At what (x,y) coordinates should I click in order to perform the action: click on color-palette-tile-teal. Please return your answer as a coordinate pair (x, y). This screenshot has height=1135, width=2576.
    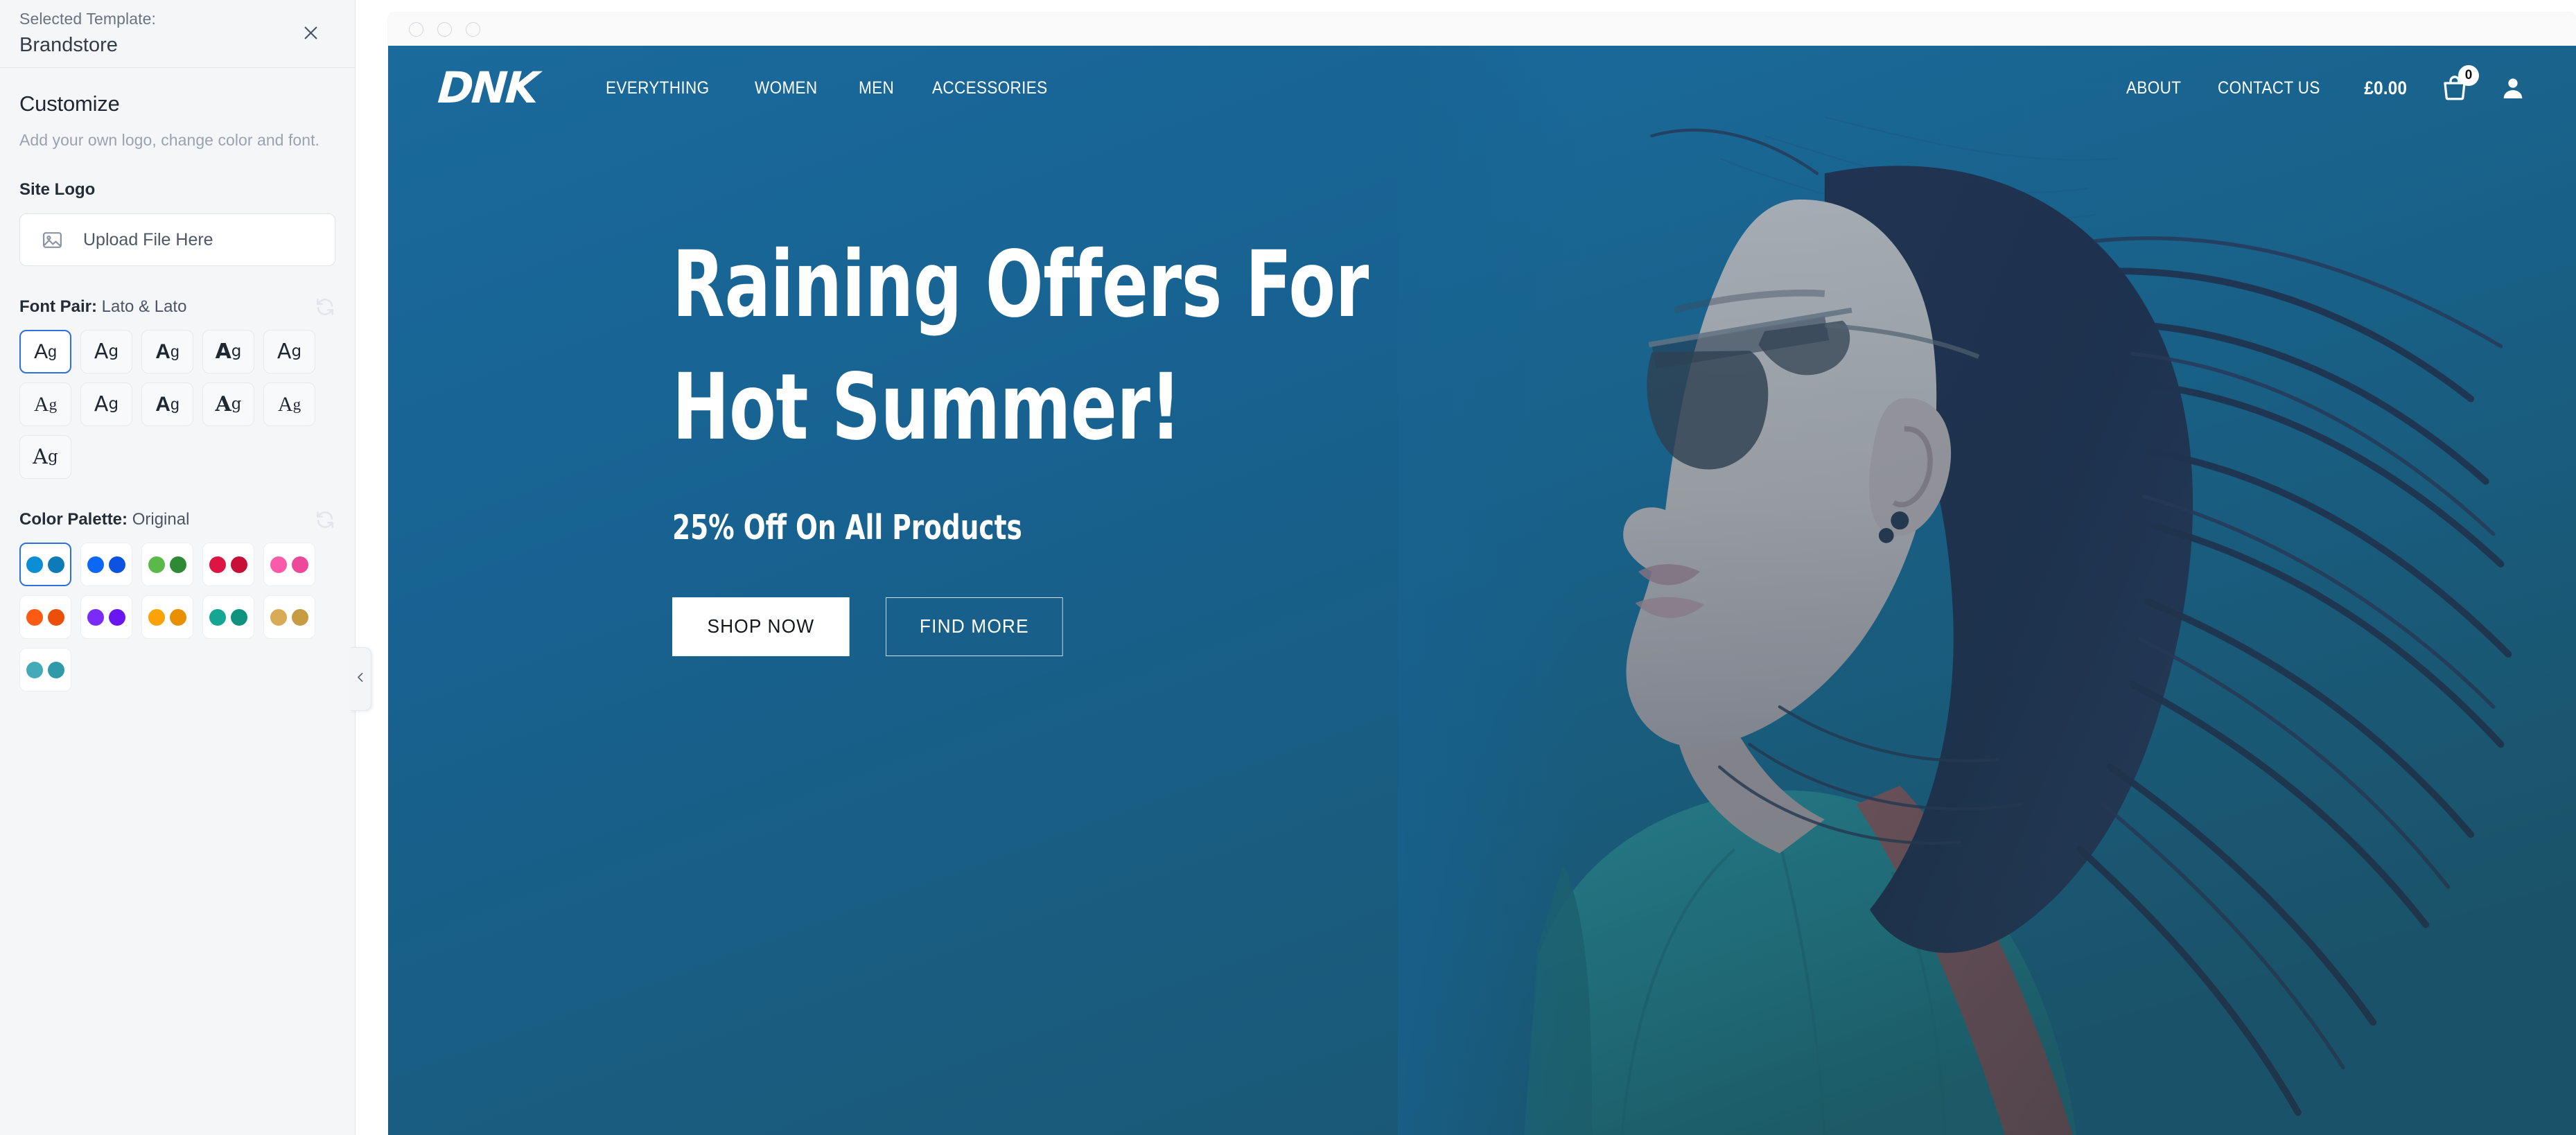
    Looking at the image, I should click on (228, 617).